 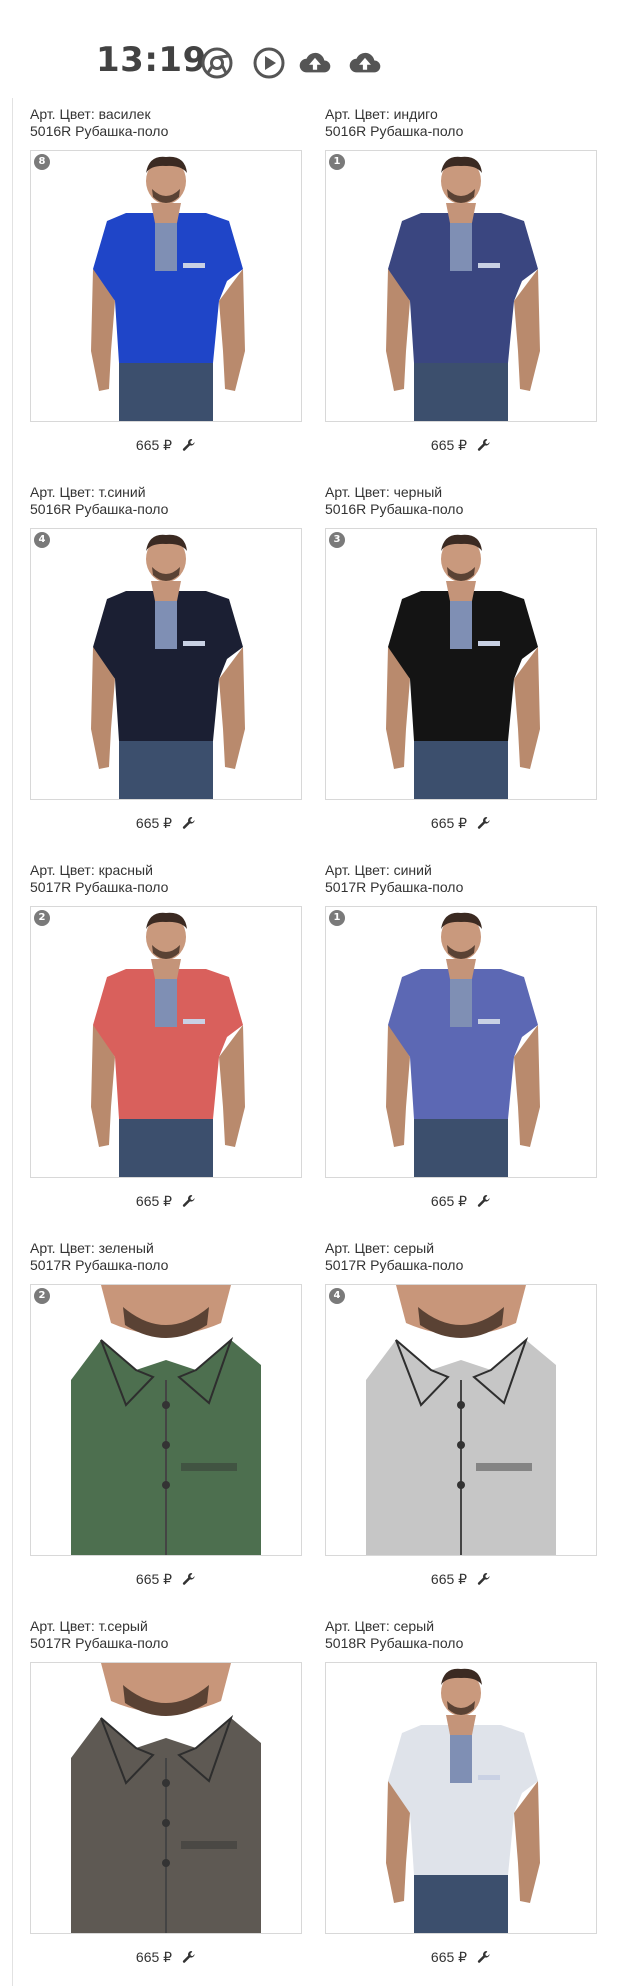 I want to click on product-color-label: Арт. Цвет: красный, so click(x=91, y=870).